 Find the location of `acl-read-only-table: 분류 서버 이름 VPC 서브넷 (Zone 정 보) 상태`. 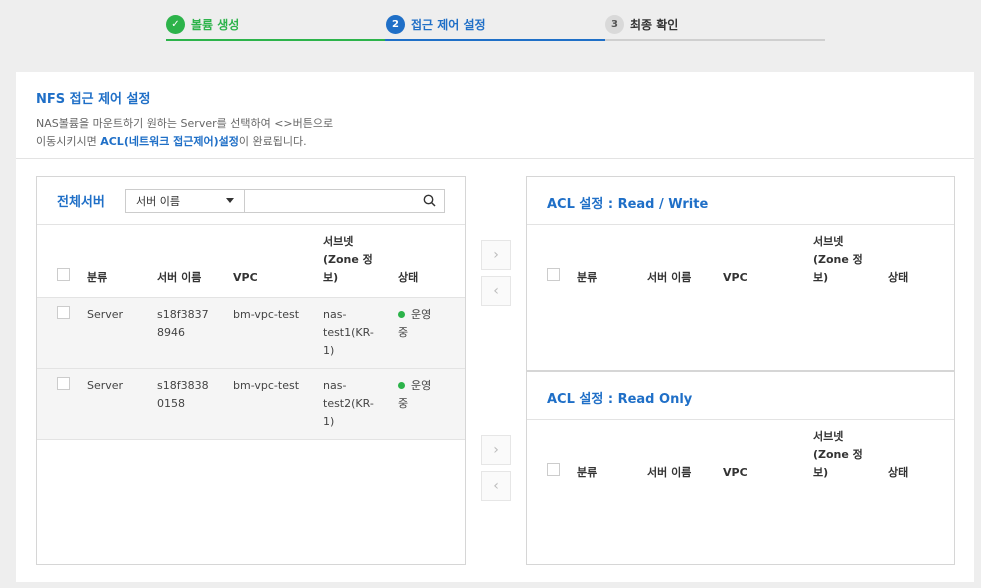

acl-read-only-table: 분류 서버 이름 VPC 서브넷 (Zone 정 보) 상태 is located at coordinates (740, 456).